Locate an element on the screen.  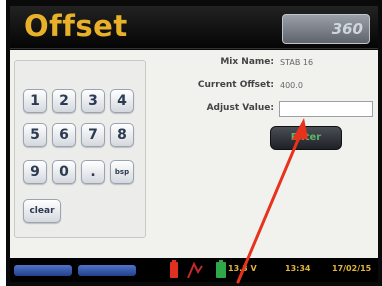
annotation-arrow is located at coordinates (272, 201).